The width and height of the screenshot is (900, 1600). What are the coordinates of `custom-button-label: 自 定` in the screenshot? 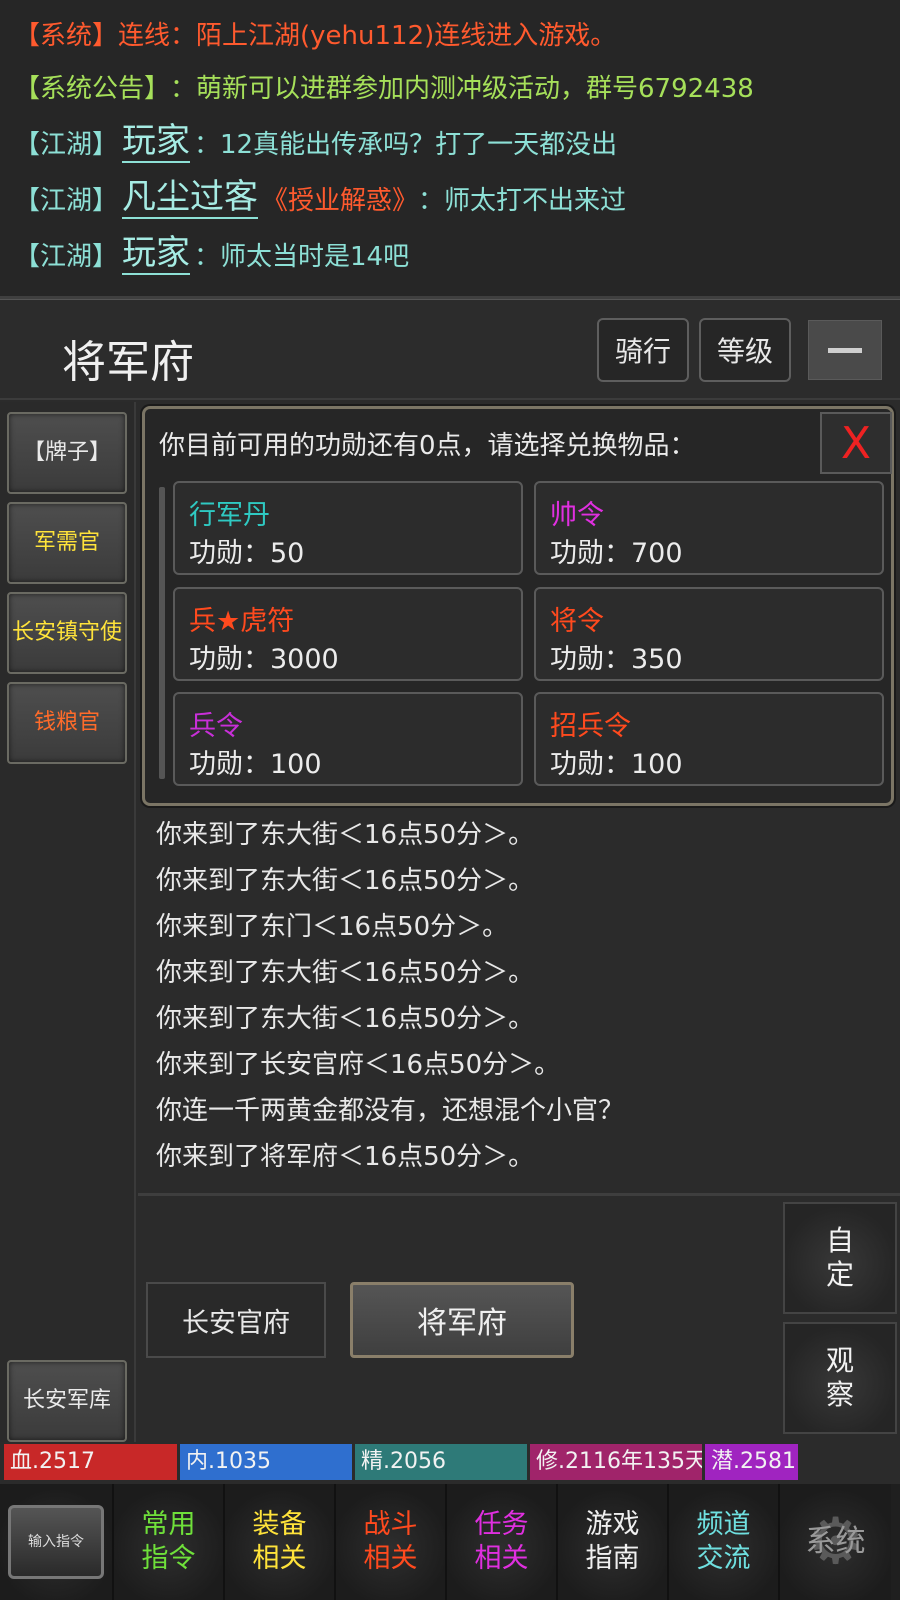 It's located at (839, 1257).